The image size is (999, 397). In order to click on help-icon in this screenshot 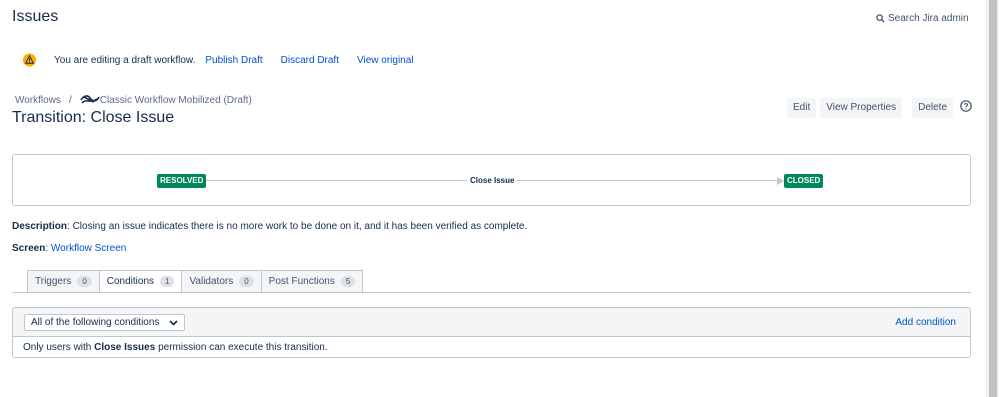, I will do `click(966, 106)`.